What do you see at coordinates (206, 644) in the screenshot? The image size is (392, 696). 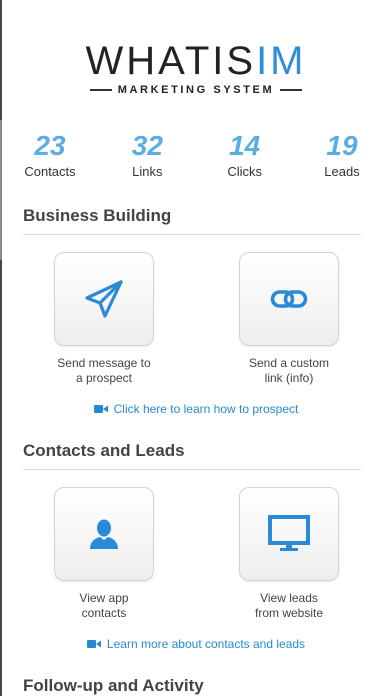 I see `learn-contacts-text: Learn more about contacts and leads` at bounding box center [206, 644].